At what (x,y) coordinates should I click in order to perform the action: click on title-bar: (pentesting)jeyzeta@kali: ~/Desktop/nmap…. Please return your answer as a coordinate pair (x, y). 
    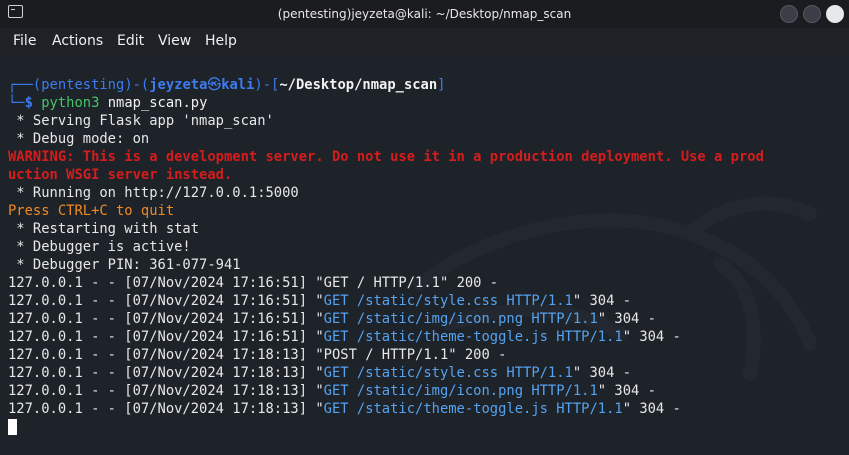
    Looking at the image, I should click on (424, 14).